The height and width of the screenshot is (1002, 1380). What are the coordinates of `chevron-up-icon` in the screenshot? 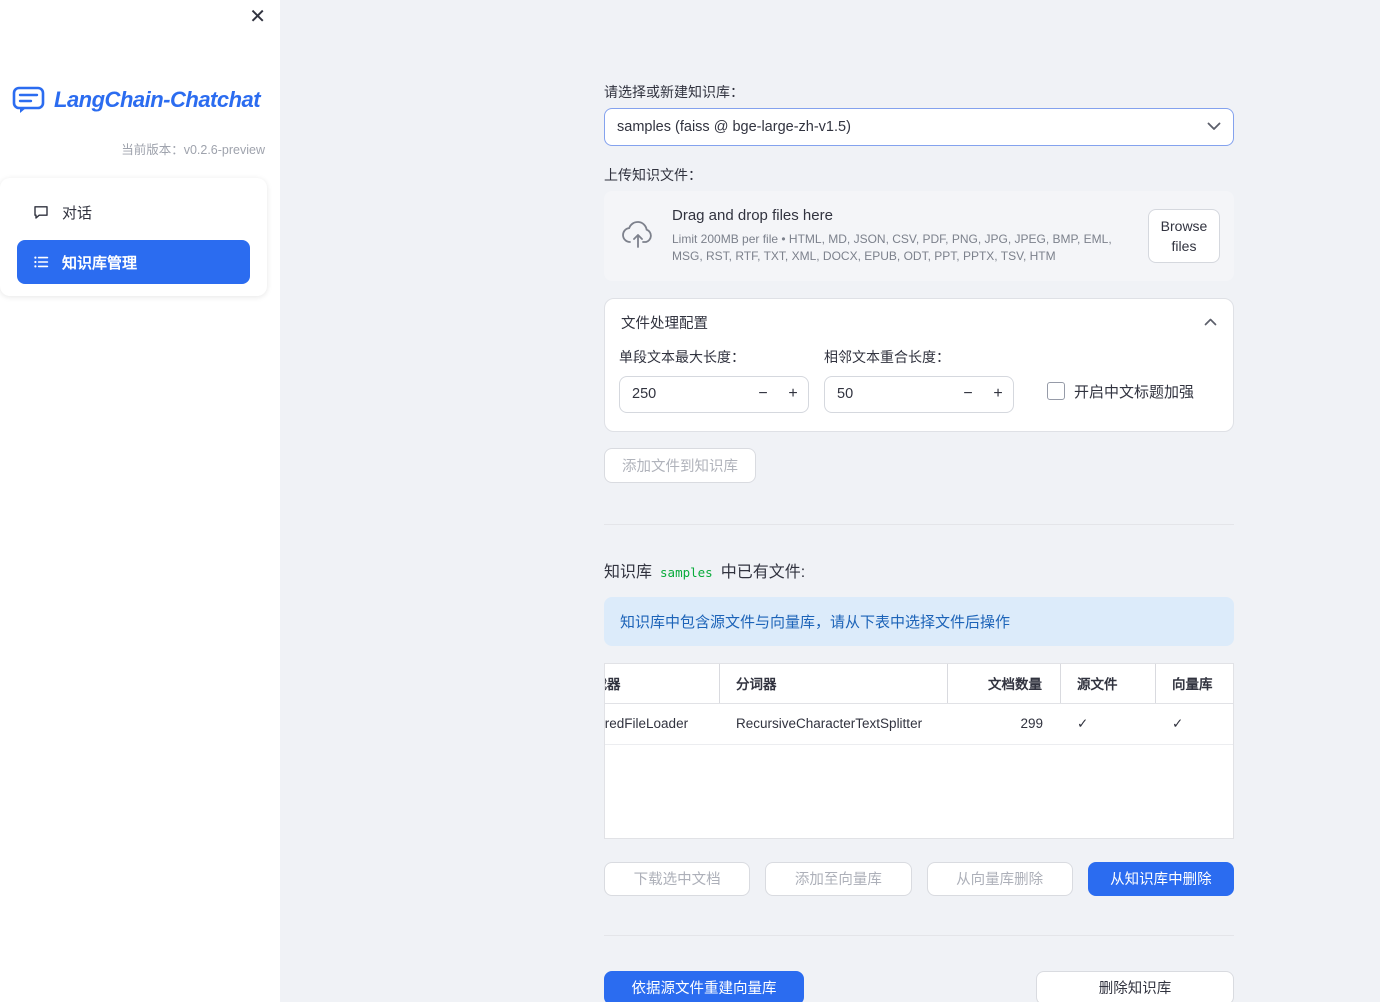 It's located at (1210, 322).